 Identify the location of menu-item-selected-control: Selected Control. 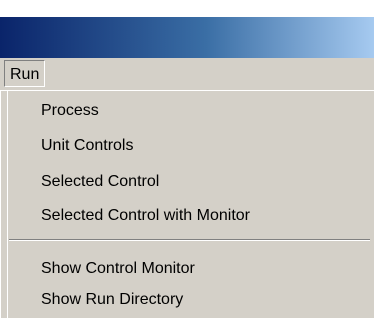
(100, 182).